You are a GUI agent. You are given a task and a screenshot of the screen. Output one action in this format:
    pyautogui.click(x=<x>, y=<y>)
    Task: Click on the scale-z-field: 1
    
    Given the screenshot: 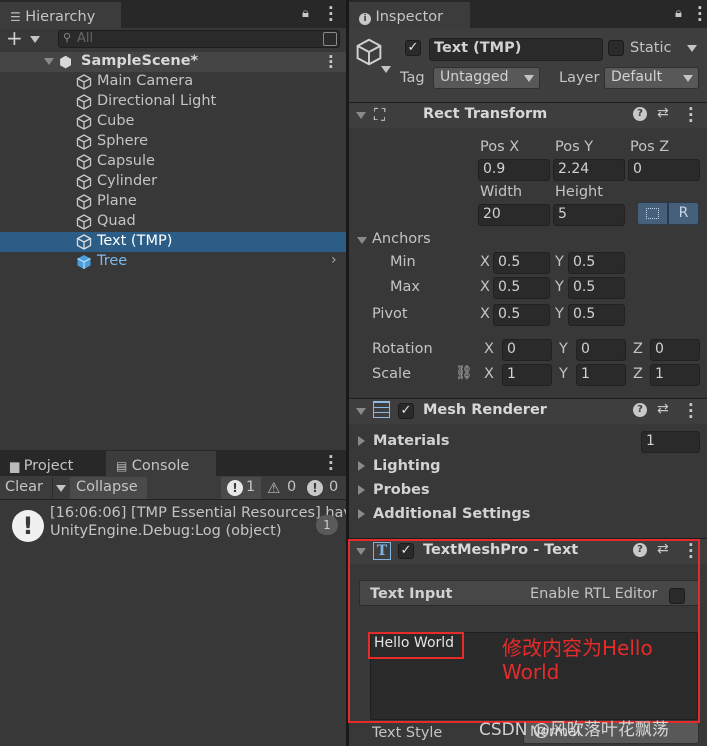 What is the action you would take?
    pyautogui.click(x=675, y=375)
    